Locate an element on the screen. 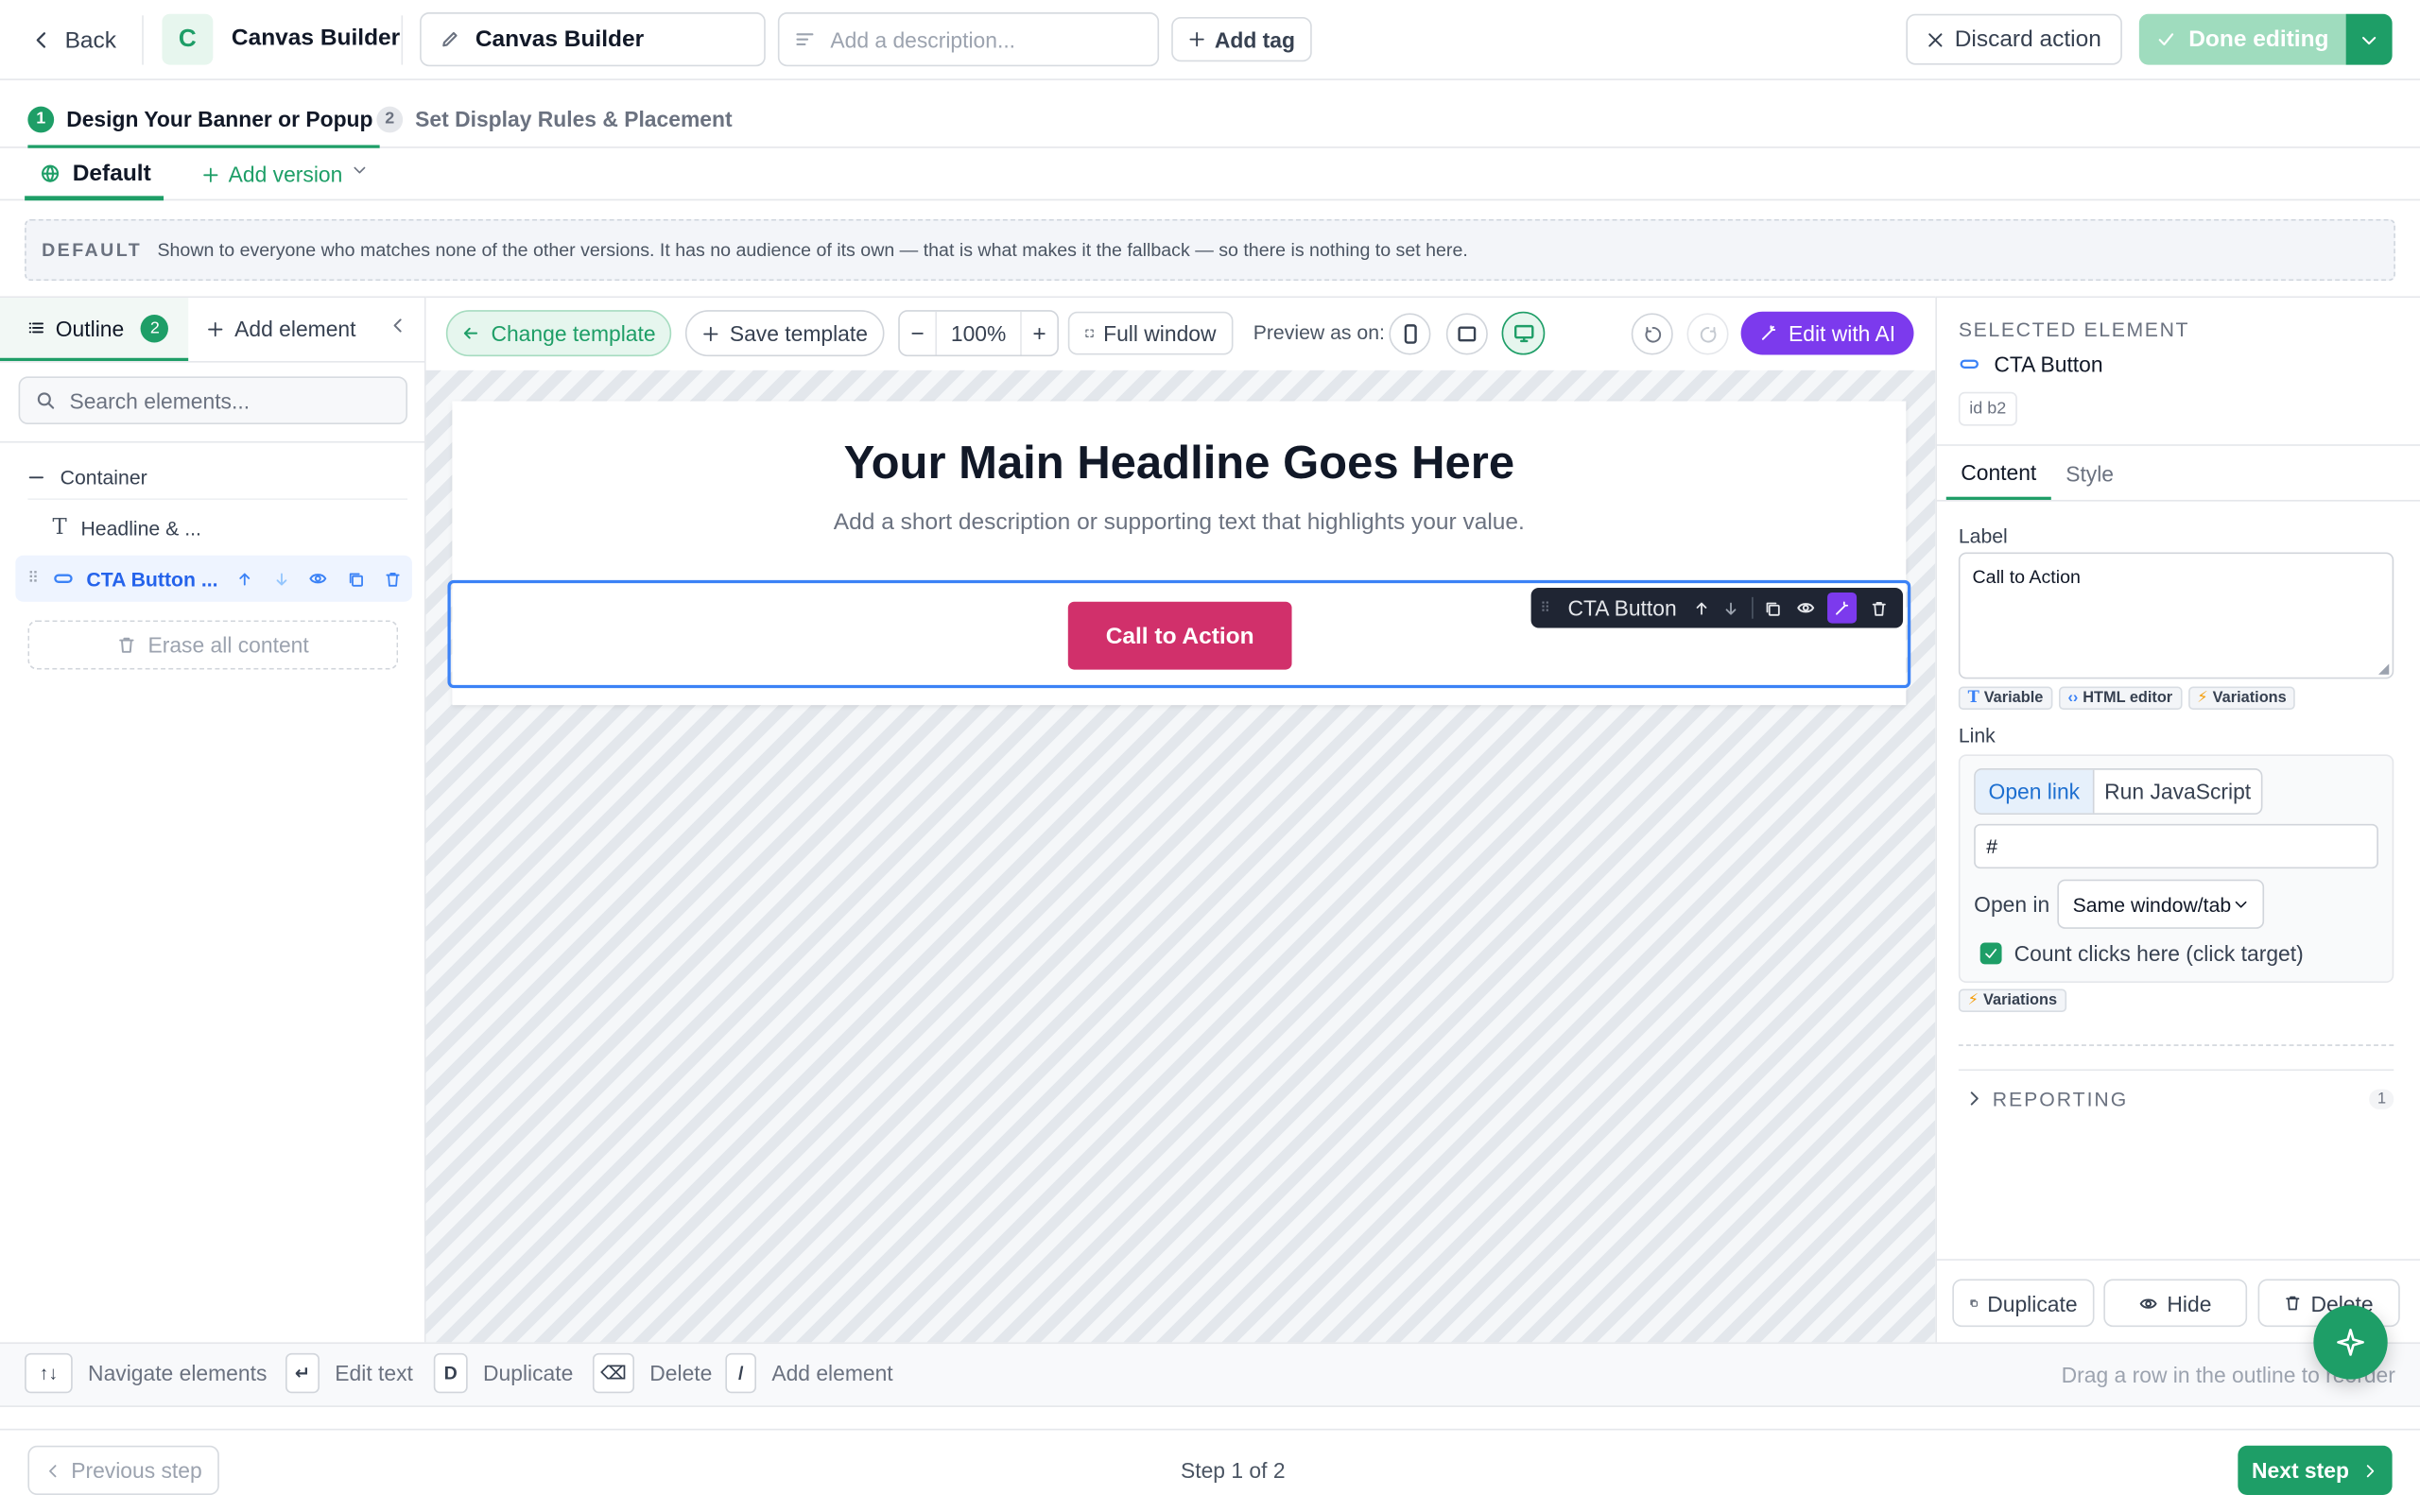 This screenshot has height=1512, width=2420. link-variations-chip: ⚡ Variations is located at coordinates (2012, 1000).